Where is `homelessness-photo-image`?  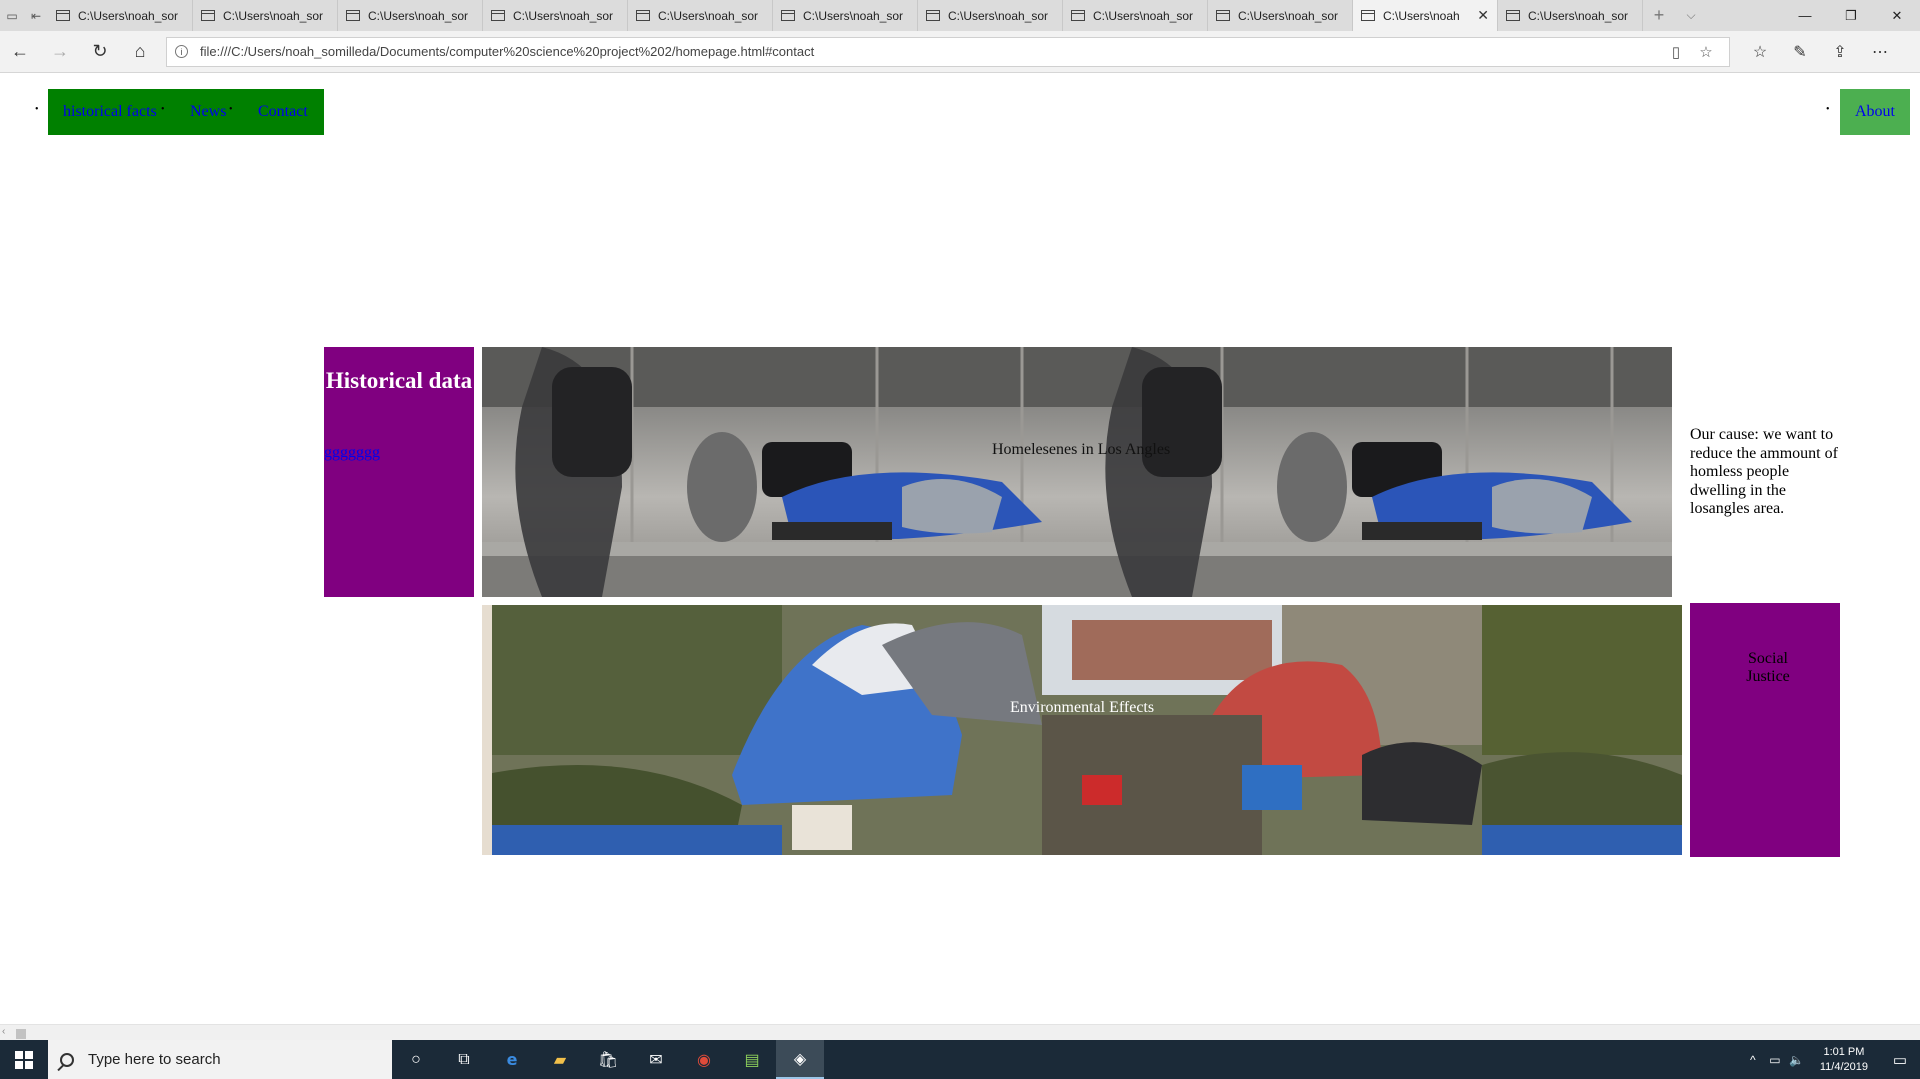
homelessness-photo-image is located at coordinates (1078, 472).